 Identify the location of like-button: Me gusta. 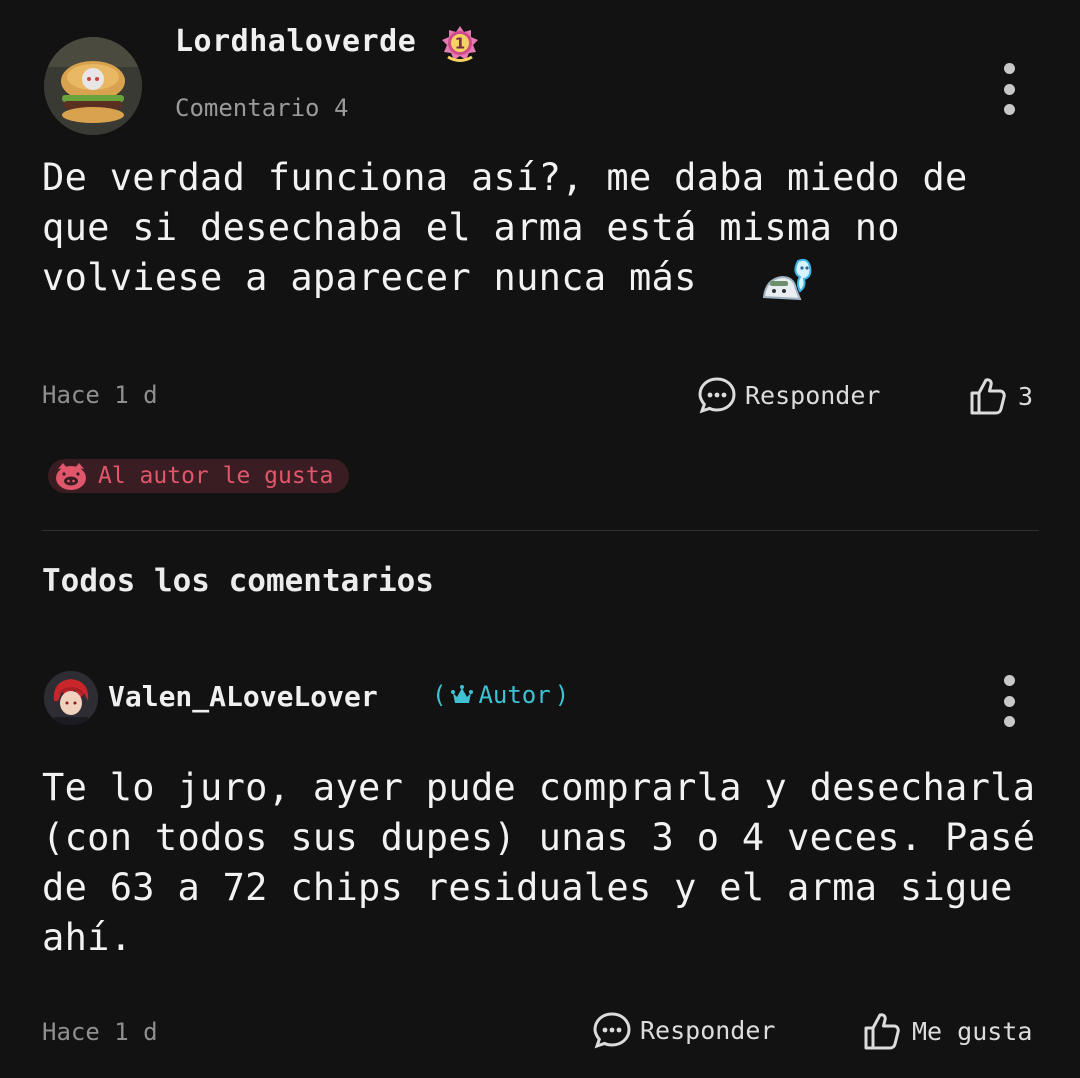
(947, 1031).